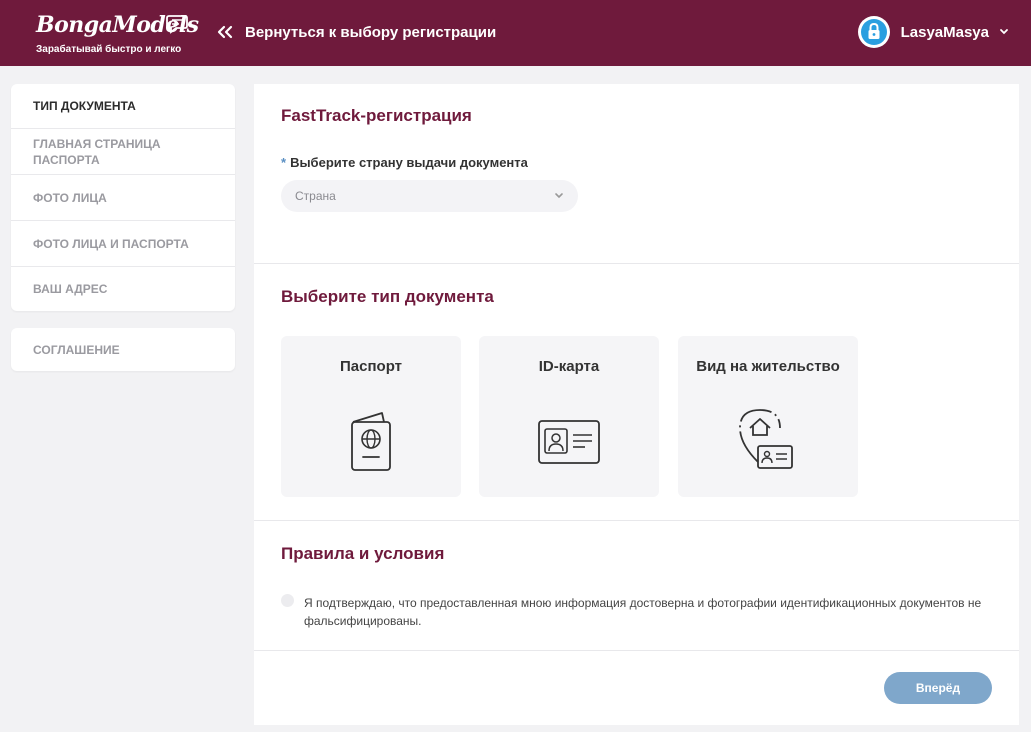  What do you see at coordinates (97, 151) in the screenshot?
I see `step-label: ГЛАВНАЯ СТРАНИЦА ПАСПОРТА` at bounding box center [97, 151].